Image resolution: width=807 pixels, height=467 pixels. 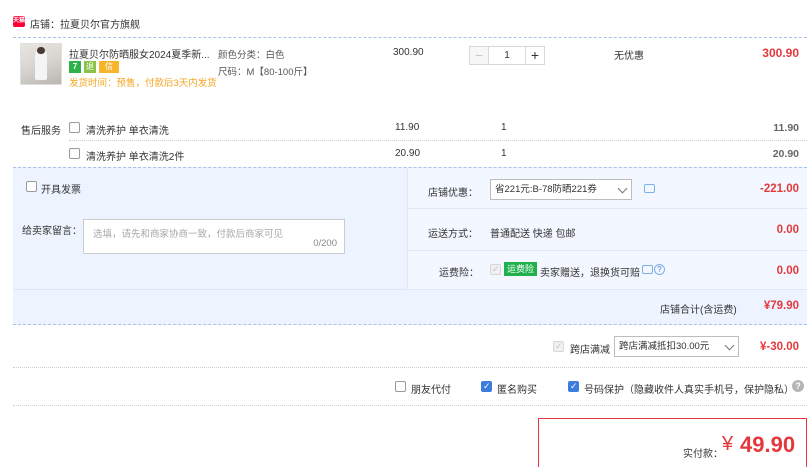 What do you see at coordinates (629, 56) in the screenshot?
I see `discount-text: 无优惠` at bounding box center [629, 56].